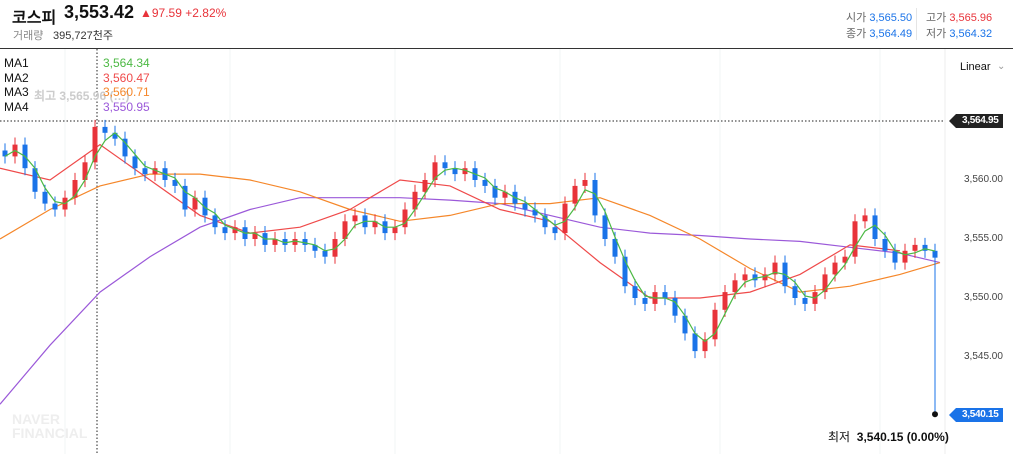 This screenshot has height=454, width=1013. Describe the element at coordinates (891, 18) in the screenshot. I see `open-value: 3,565.50` at that location.